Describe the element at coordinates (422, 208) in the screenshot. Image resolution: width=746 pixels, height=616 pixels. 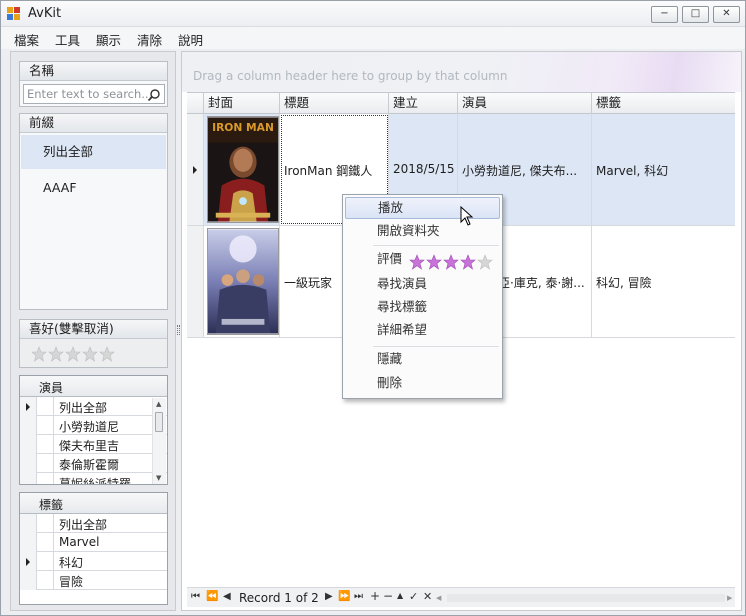
I see `menu-item-play: 播放` at that location.